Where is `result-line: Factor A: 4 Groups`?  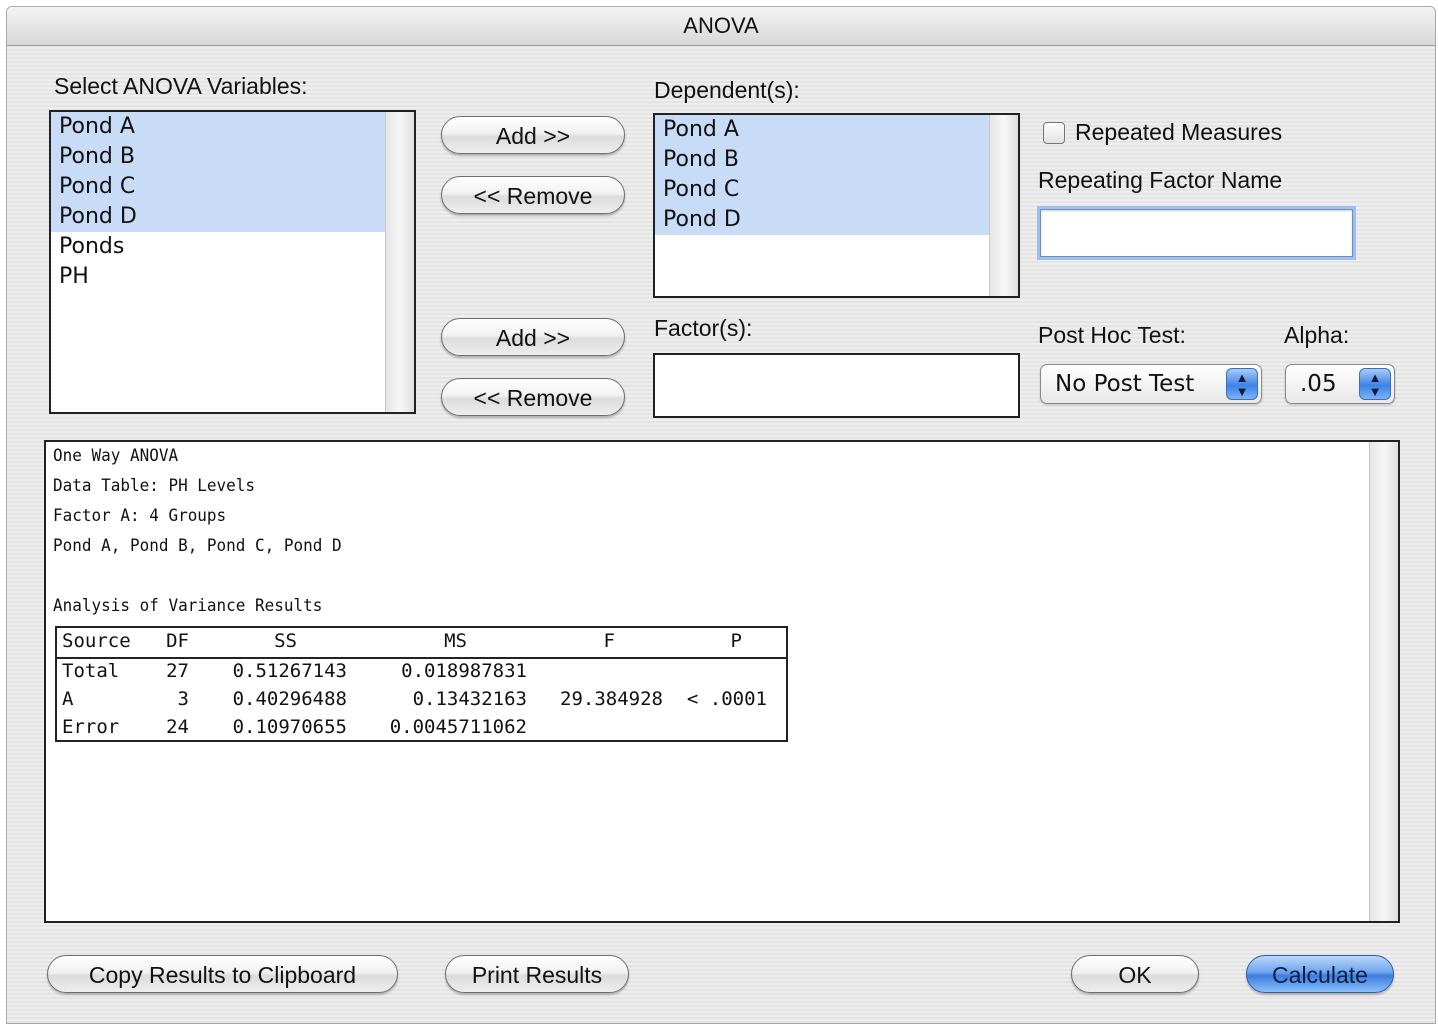 result-line: Factor A: 4 Groups is located at coordinates (140, 516).